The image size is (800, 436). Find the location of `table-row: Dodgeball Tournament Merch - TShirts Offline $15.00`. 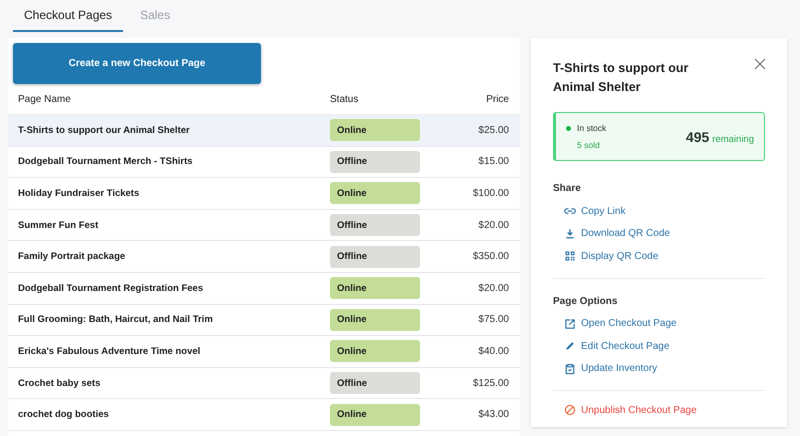

table-row: Dodgeball Tournament Merch - TShirts Offline $15.00 is located at coordinates (264, 162).